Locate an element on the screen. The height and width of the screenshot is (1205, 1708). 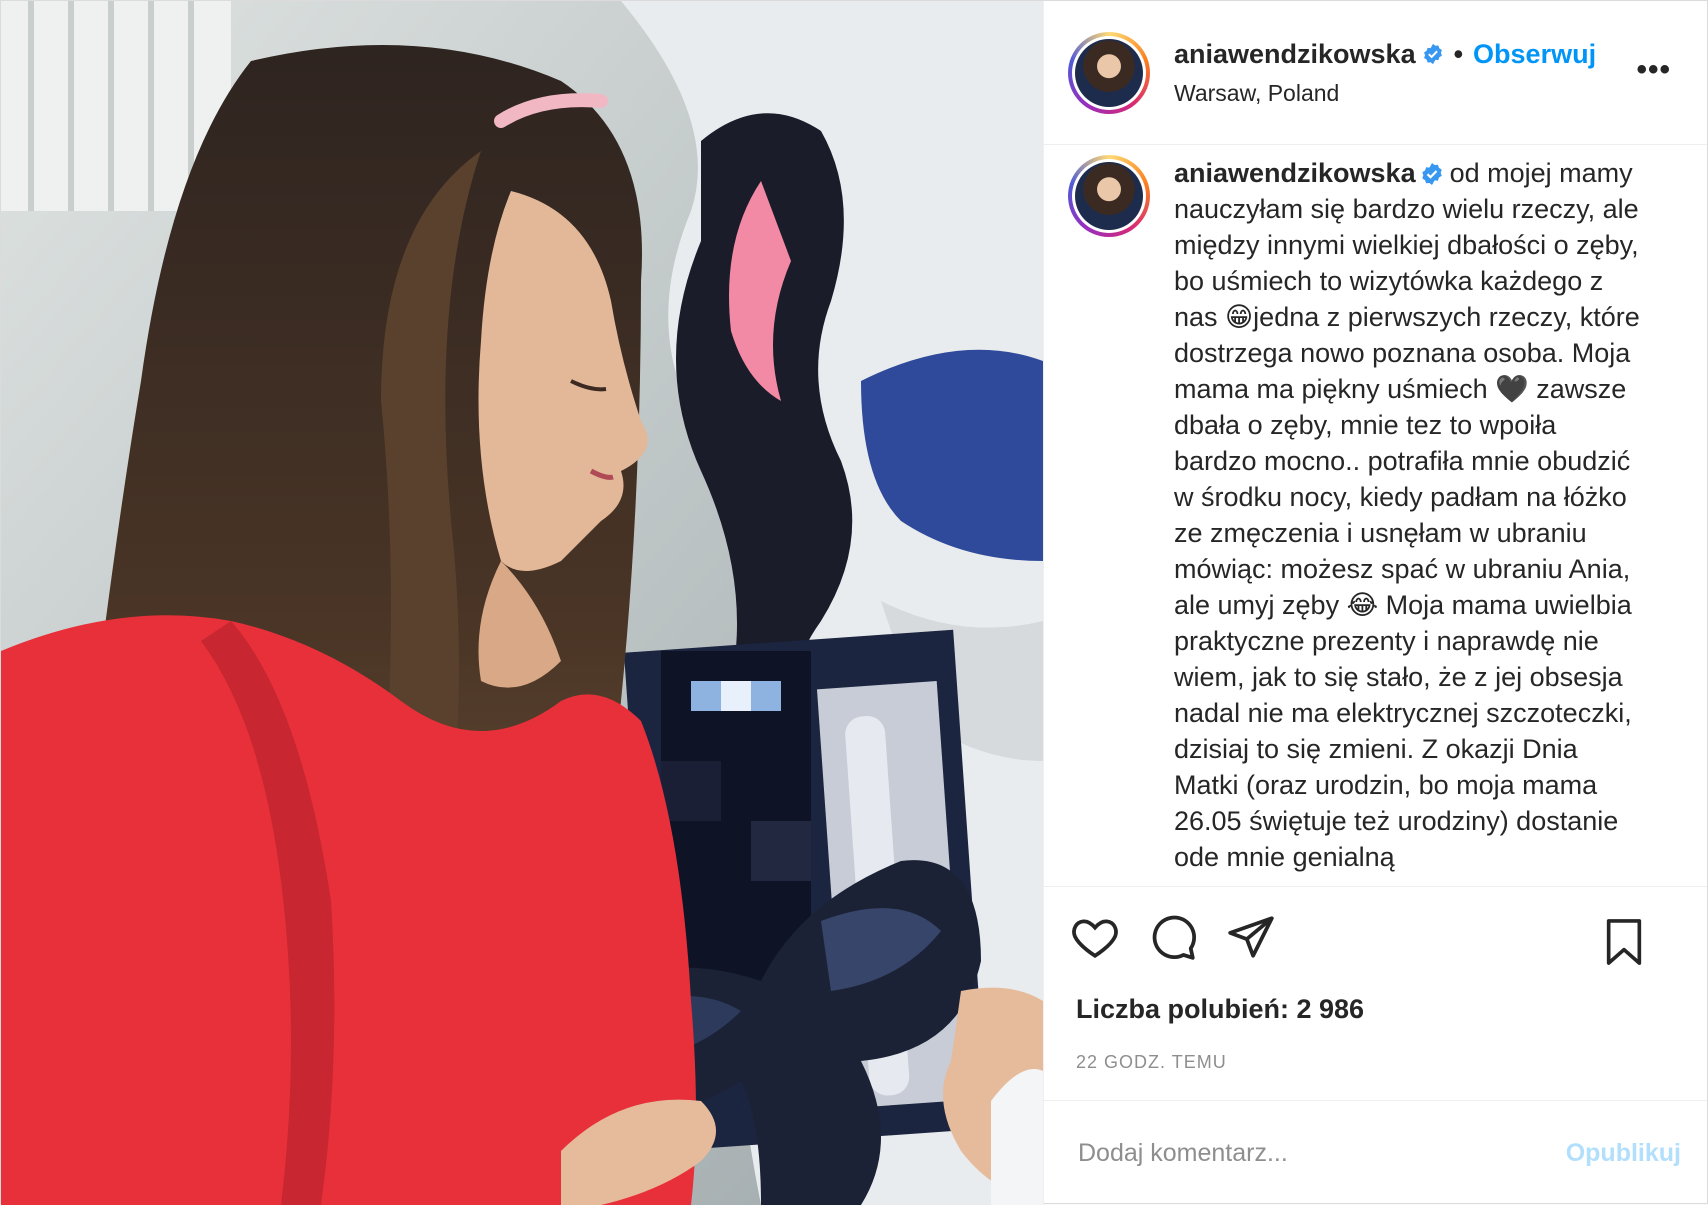
post-timestamp: 22 GODZ. TEMU is located at coordinates (1375, 1069).